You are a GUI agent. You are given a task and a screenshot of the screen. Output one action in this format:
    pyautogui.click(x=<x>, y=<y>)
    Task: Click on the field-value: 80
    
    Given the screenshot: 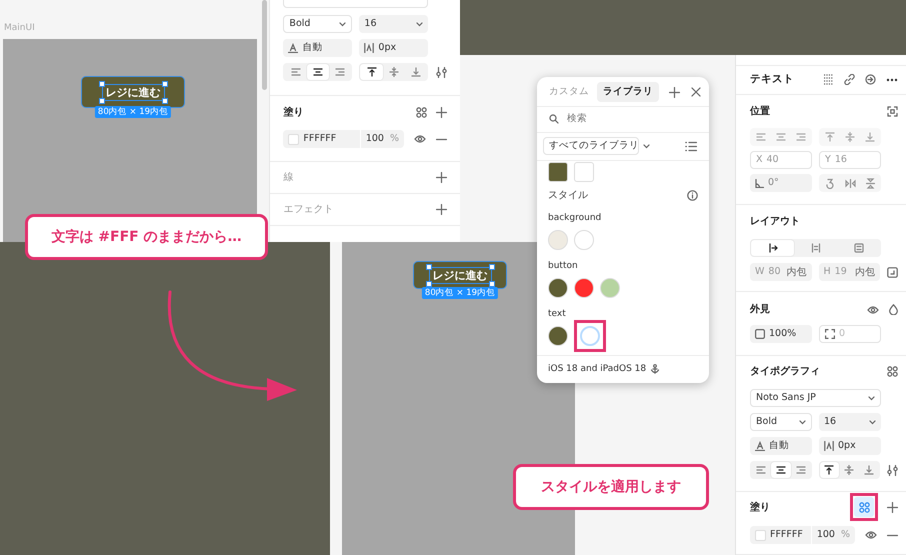 What is the action you would take?
    pyautogui.click(x=774, y=271)
    